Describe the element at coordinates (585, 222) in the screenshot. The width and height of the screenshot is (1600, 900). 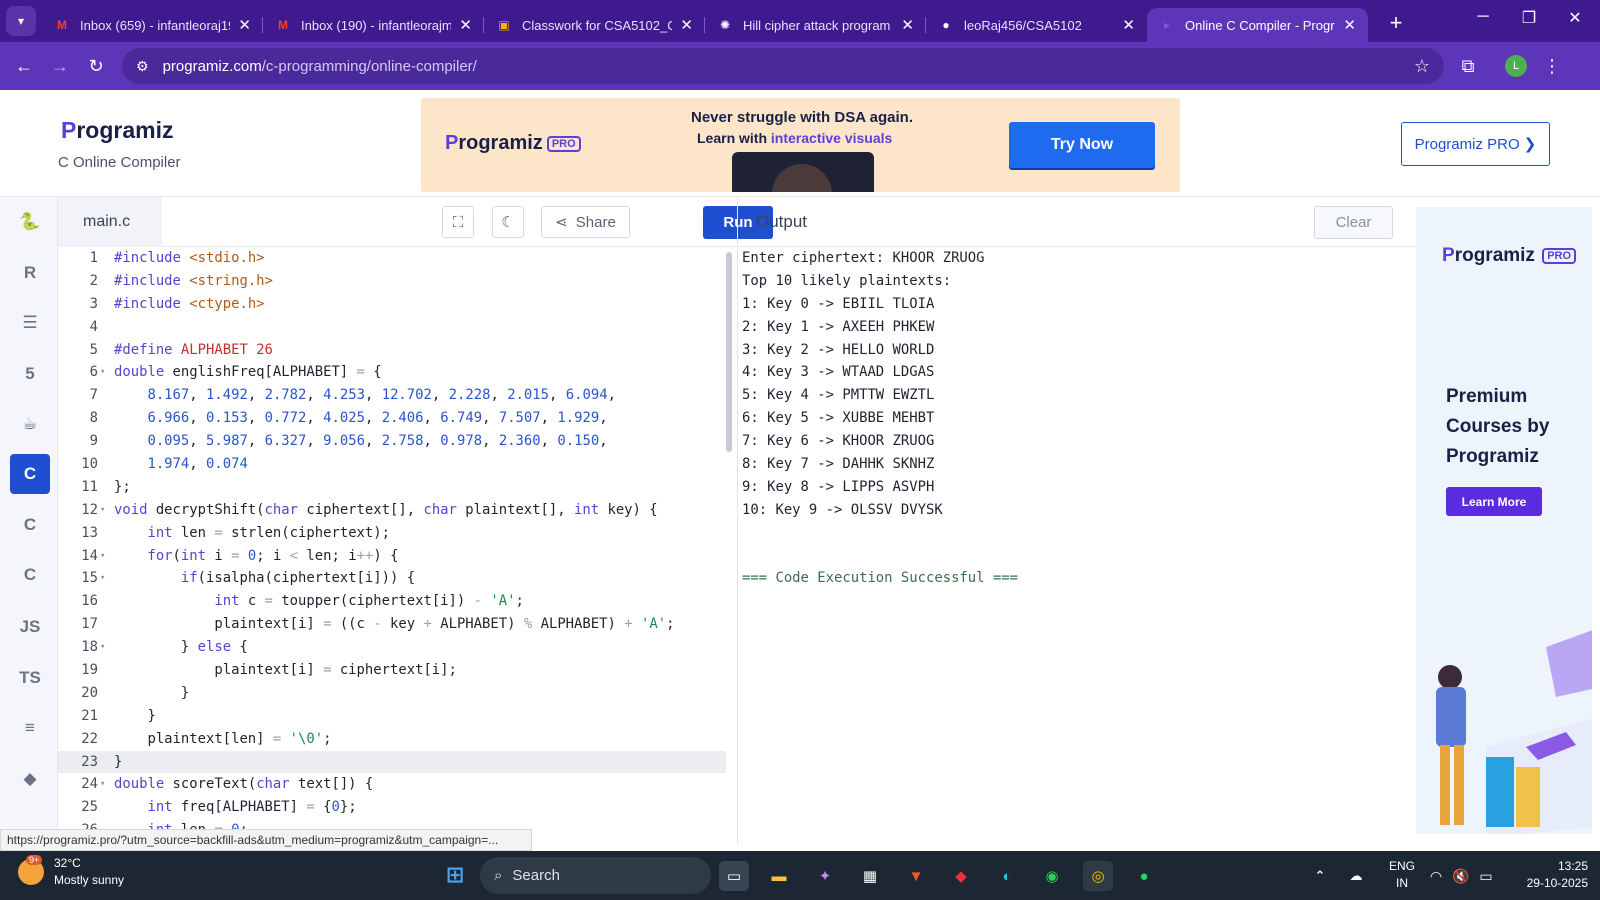
I see `share-button: ⋖ Share` at that location.